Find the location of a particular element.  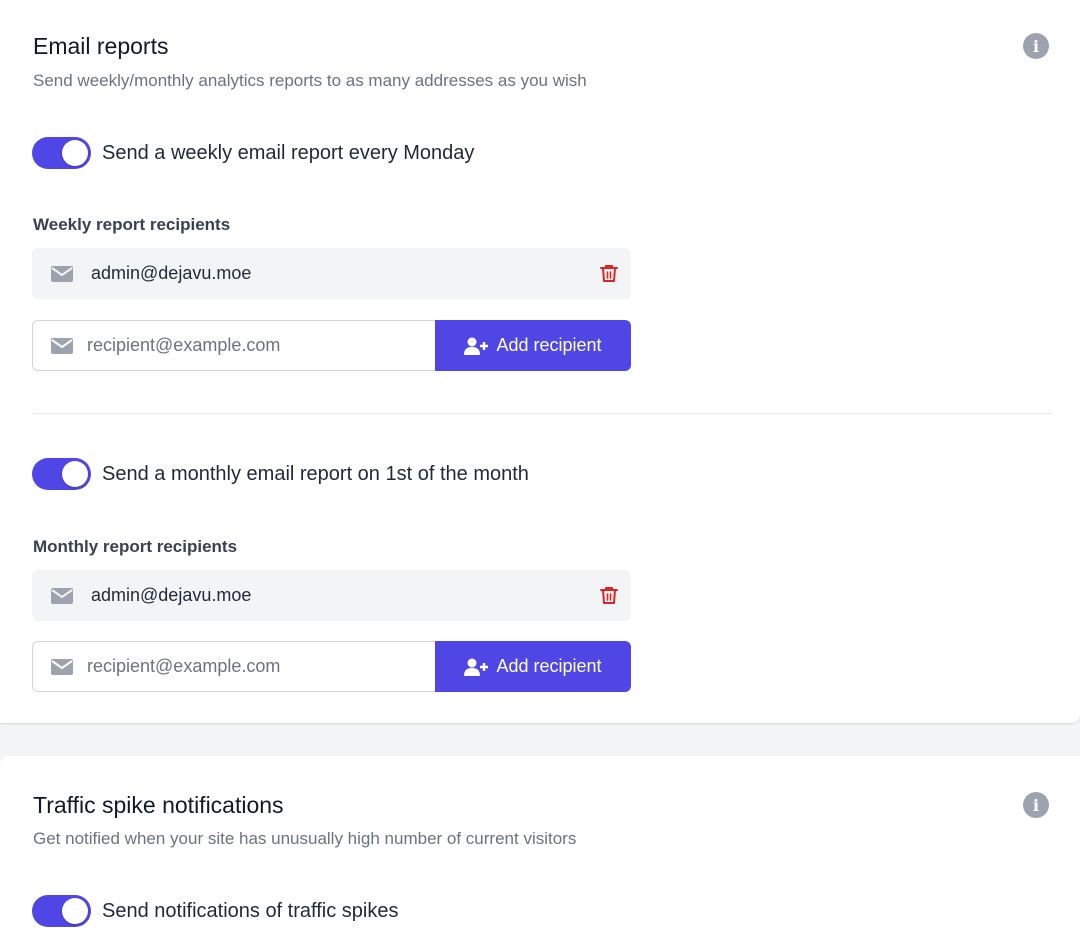

monthly-add-recipient-row: Add recipient is located at coordinates (331, 666).